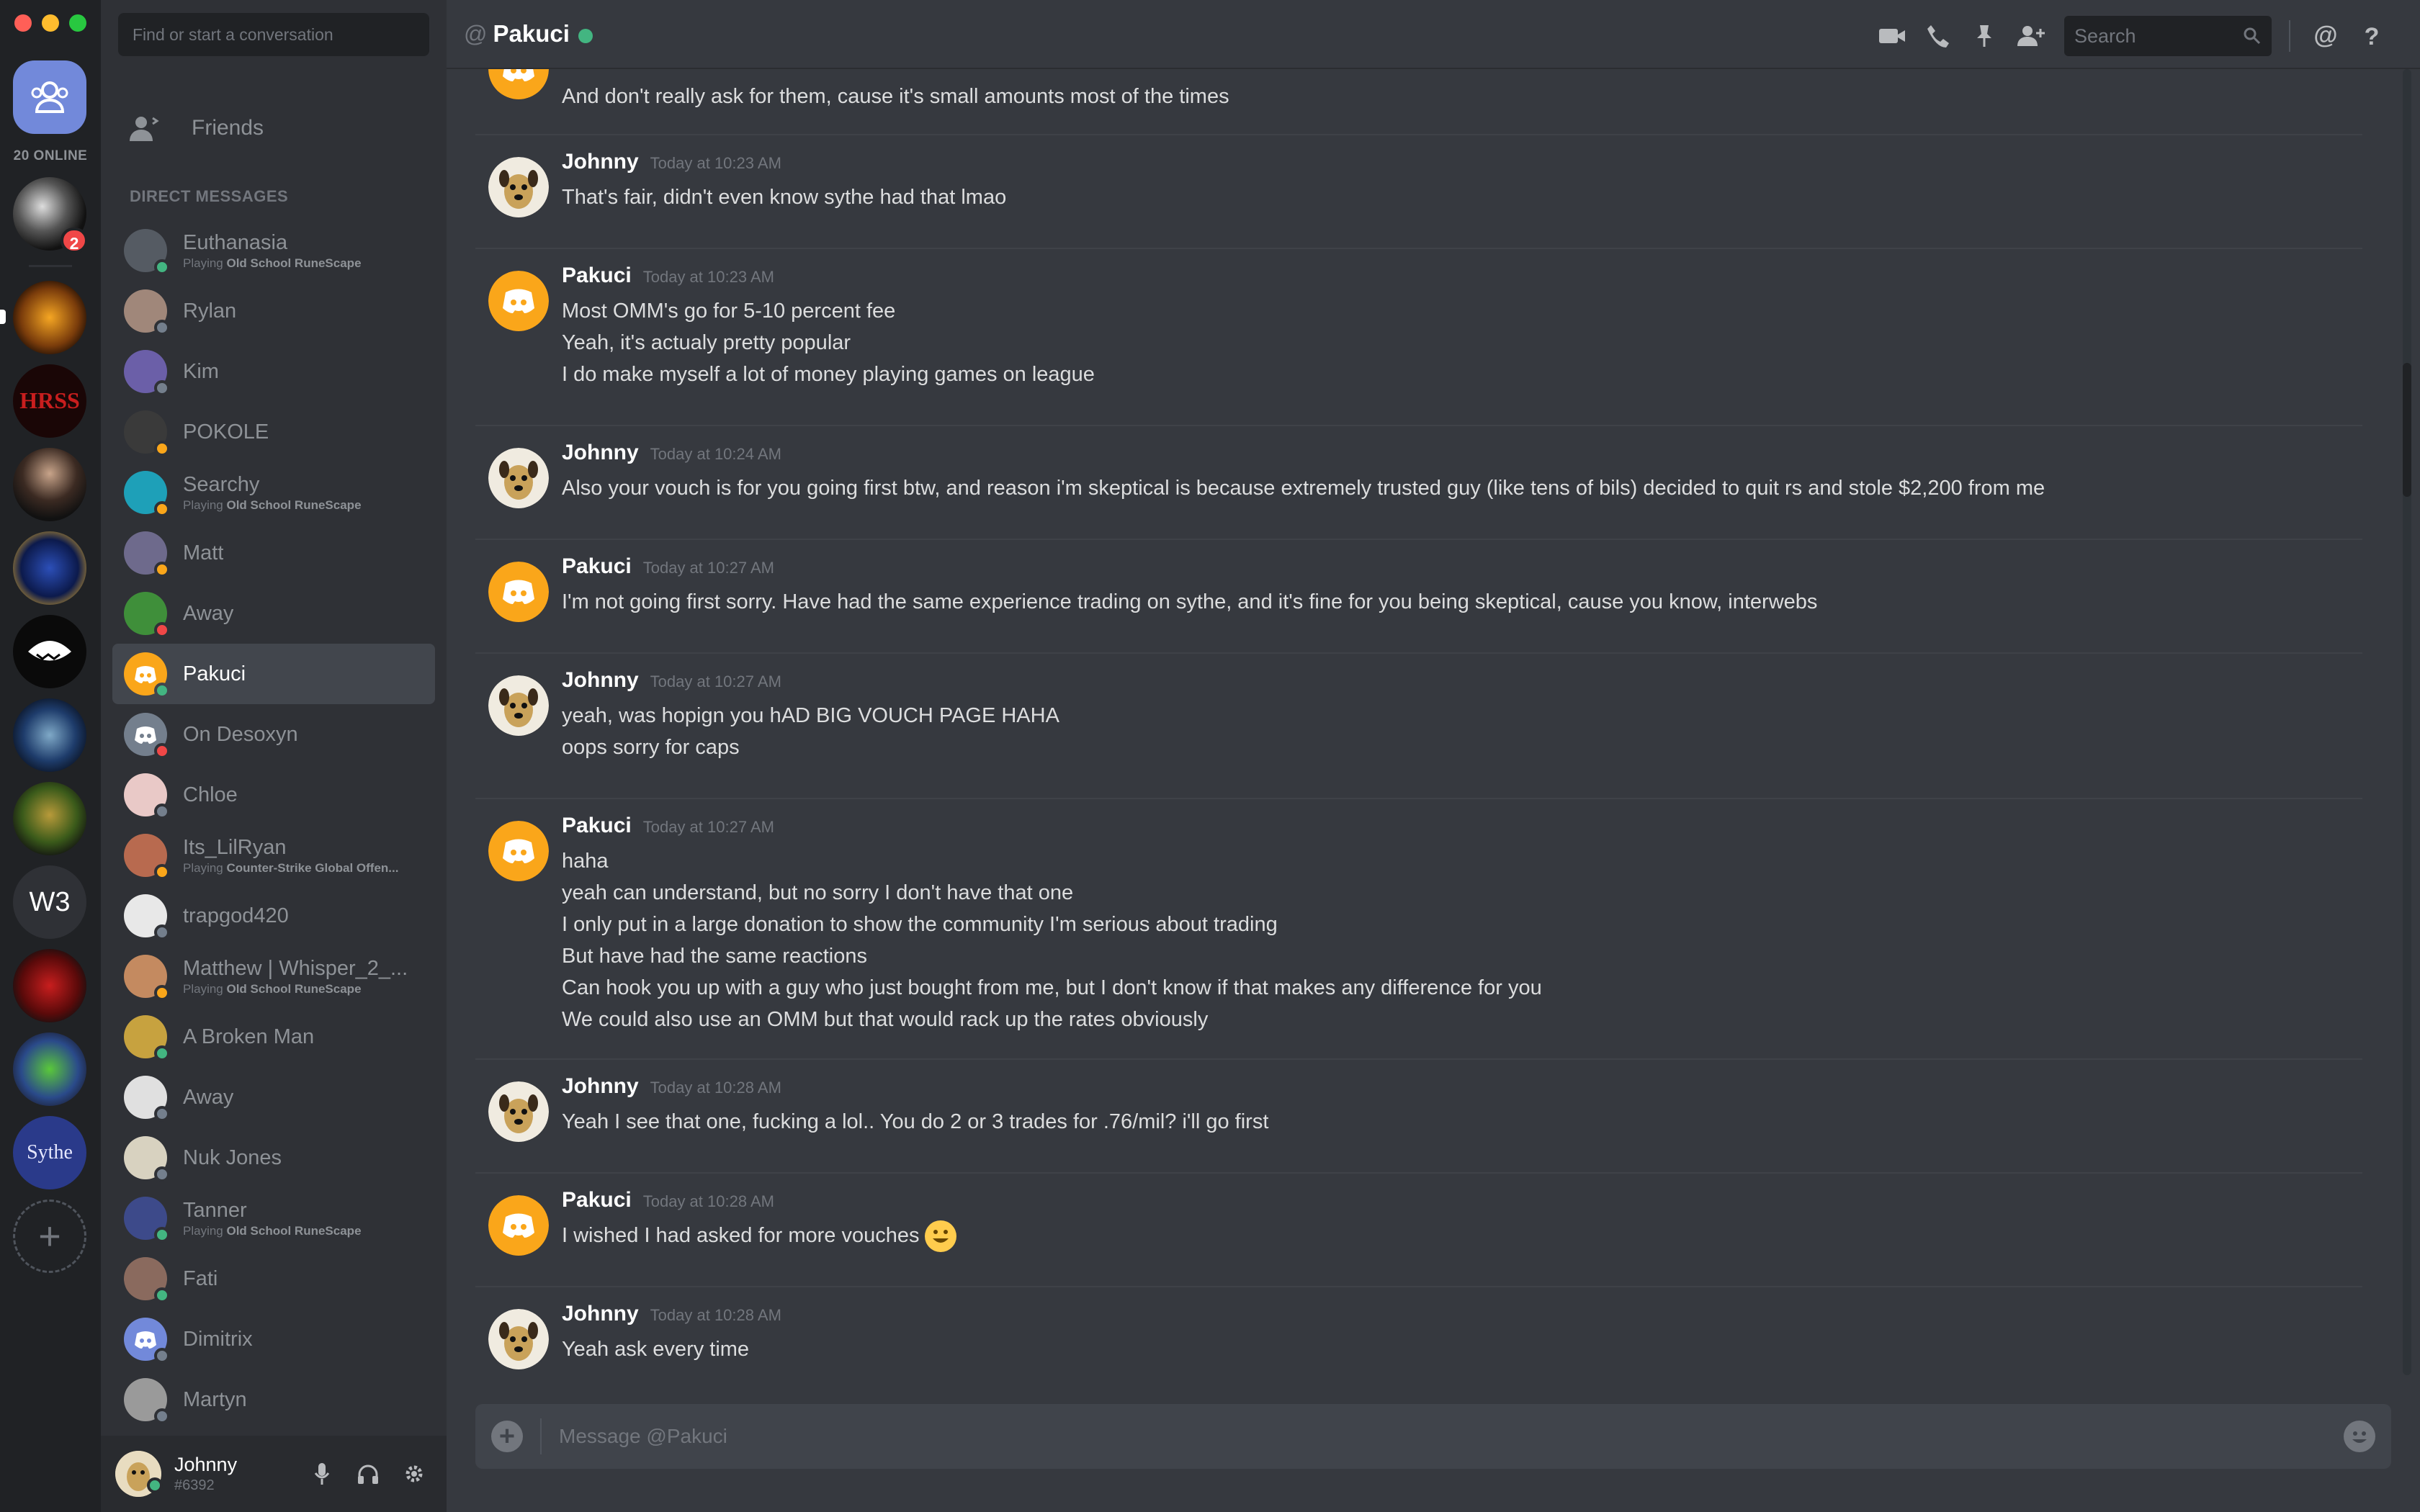 The image size is (2420, 1512). I want to click on help-button: ?, so click(2371, 36).